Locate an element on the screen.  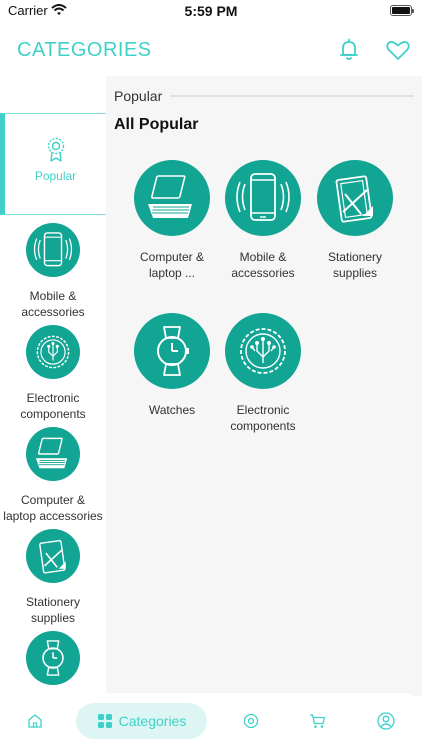
category-card-mobile: Mobile & accessories is located at coordinates (263, 220).